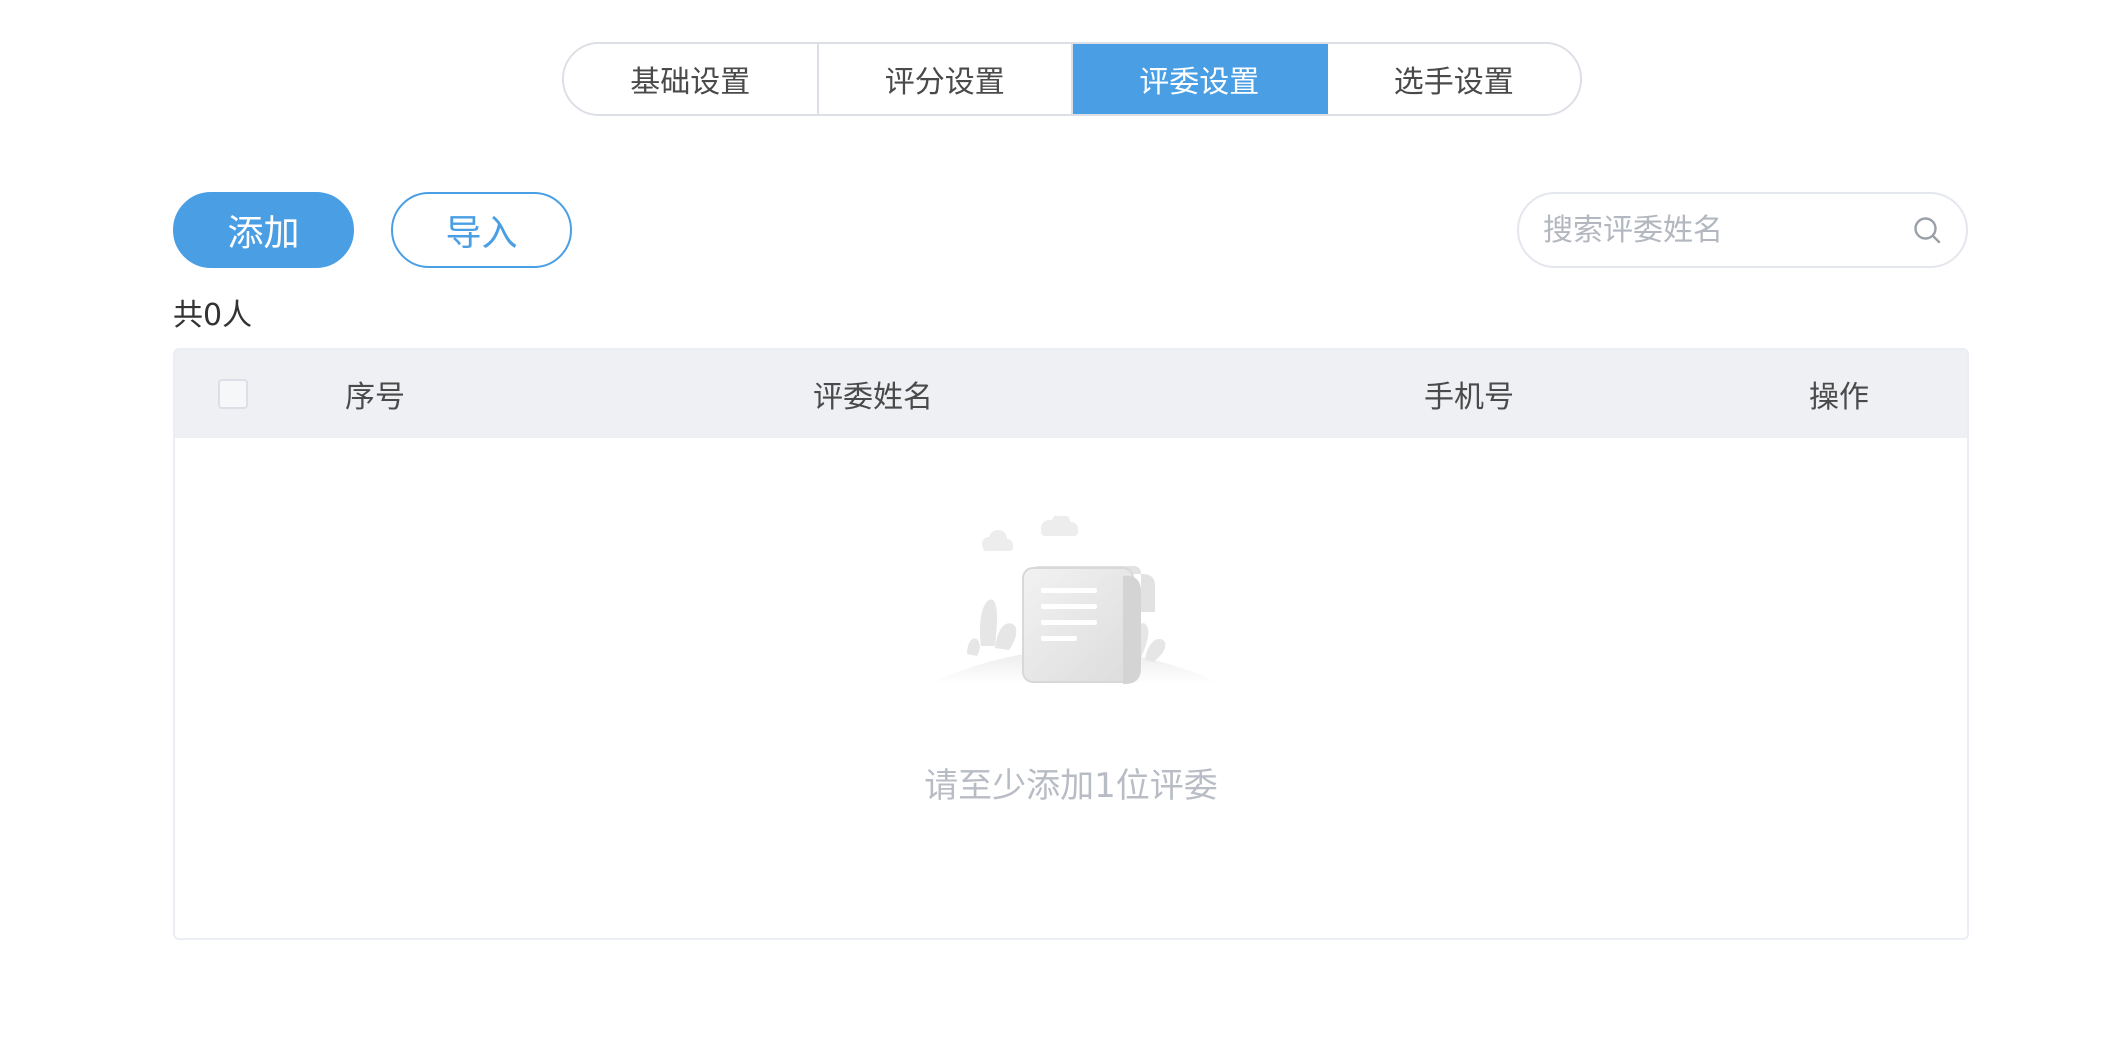  I want to click on table-header: 序号 评委姓名 手机号 操作, so click(1071, 394).